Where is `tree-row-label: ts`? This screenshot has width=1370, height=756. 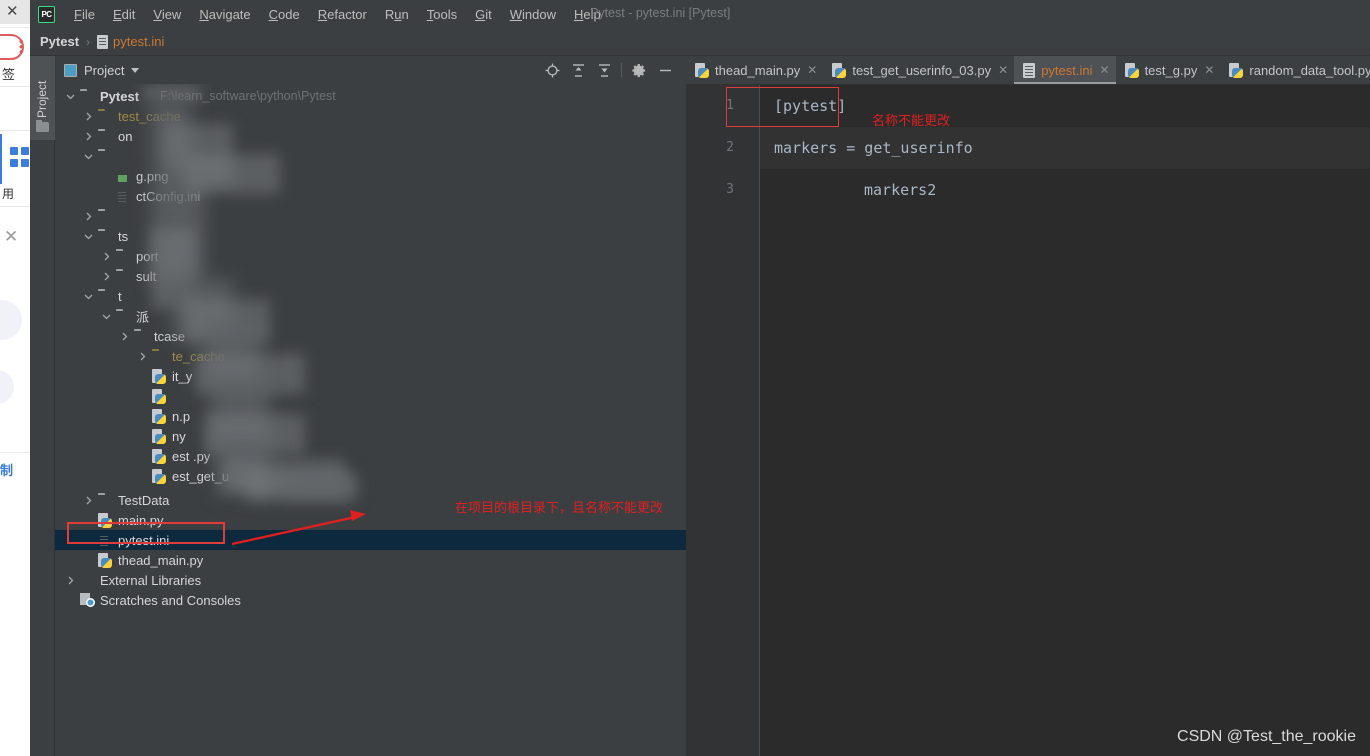
tree-row-label: ts is located at coordinates (123, 236).